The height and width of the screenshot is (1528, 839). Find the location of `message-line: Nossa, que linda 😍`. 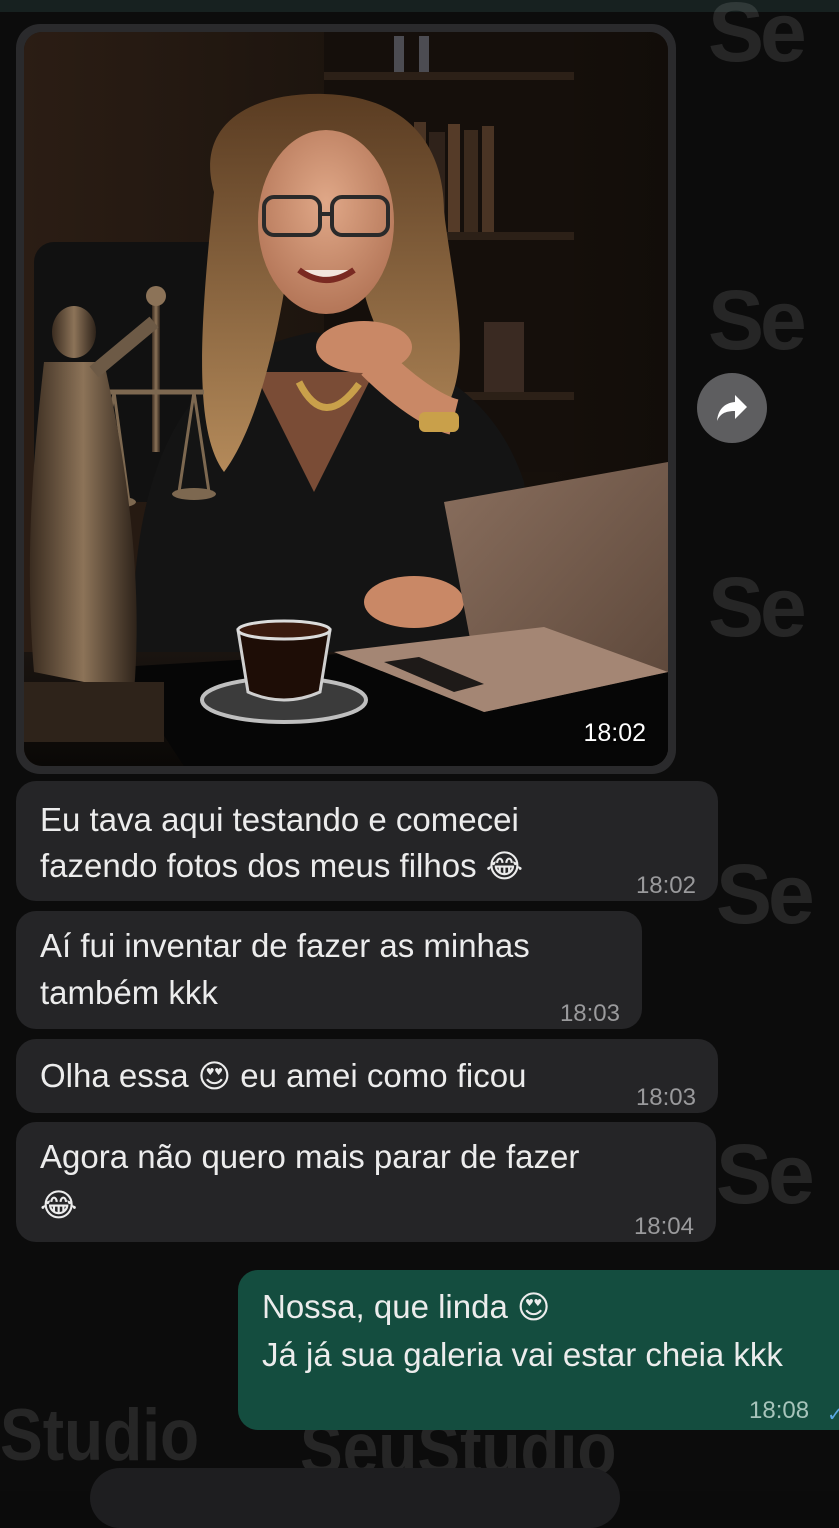

message-line: Nossa, que linda 😍 is located at coordinates (406, 1307).